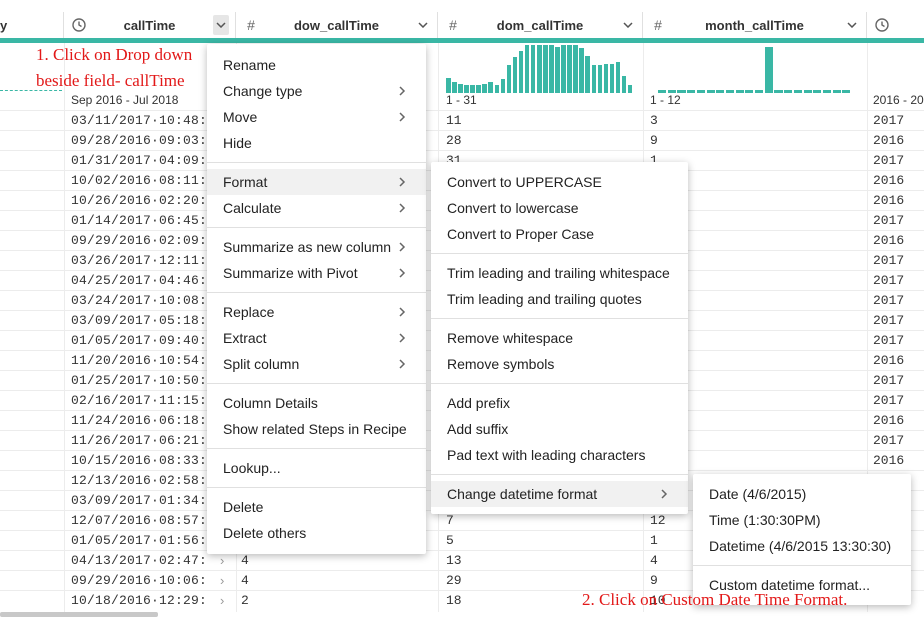 This screenshot has width=924, height=617. Describe the element at coordinates (559, 455) in the screenshot. I see `format-item-pad-text-with-leading-characters: Pad text with leading characters` at that location.